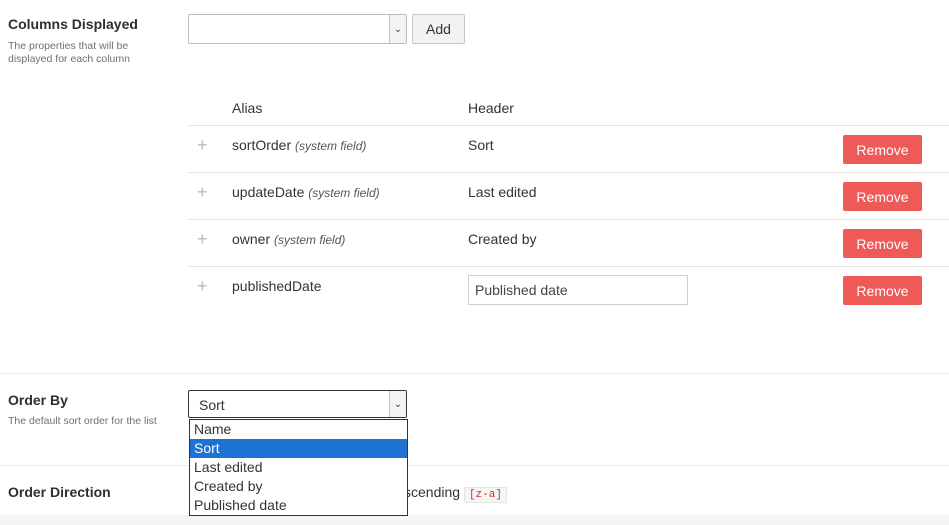  I want to click on table-row-header: Sort, so click(481, 145).